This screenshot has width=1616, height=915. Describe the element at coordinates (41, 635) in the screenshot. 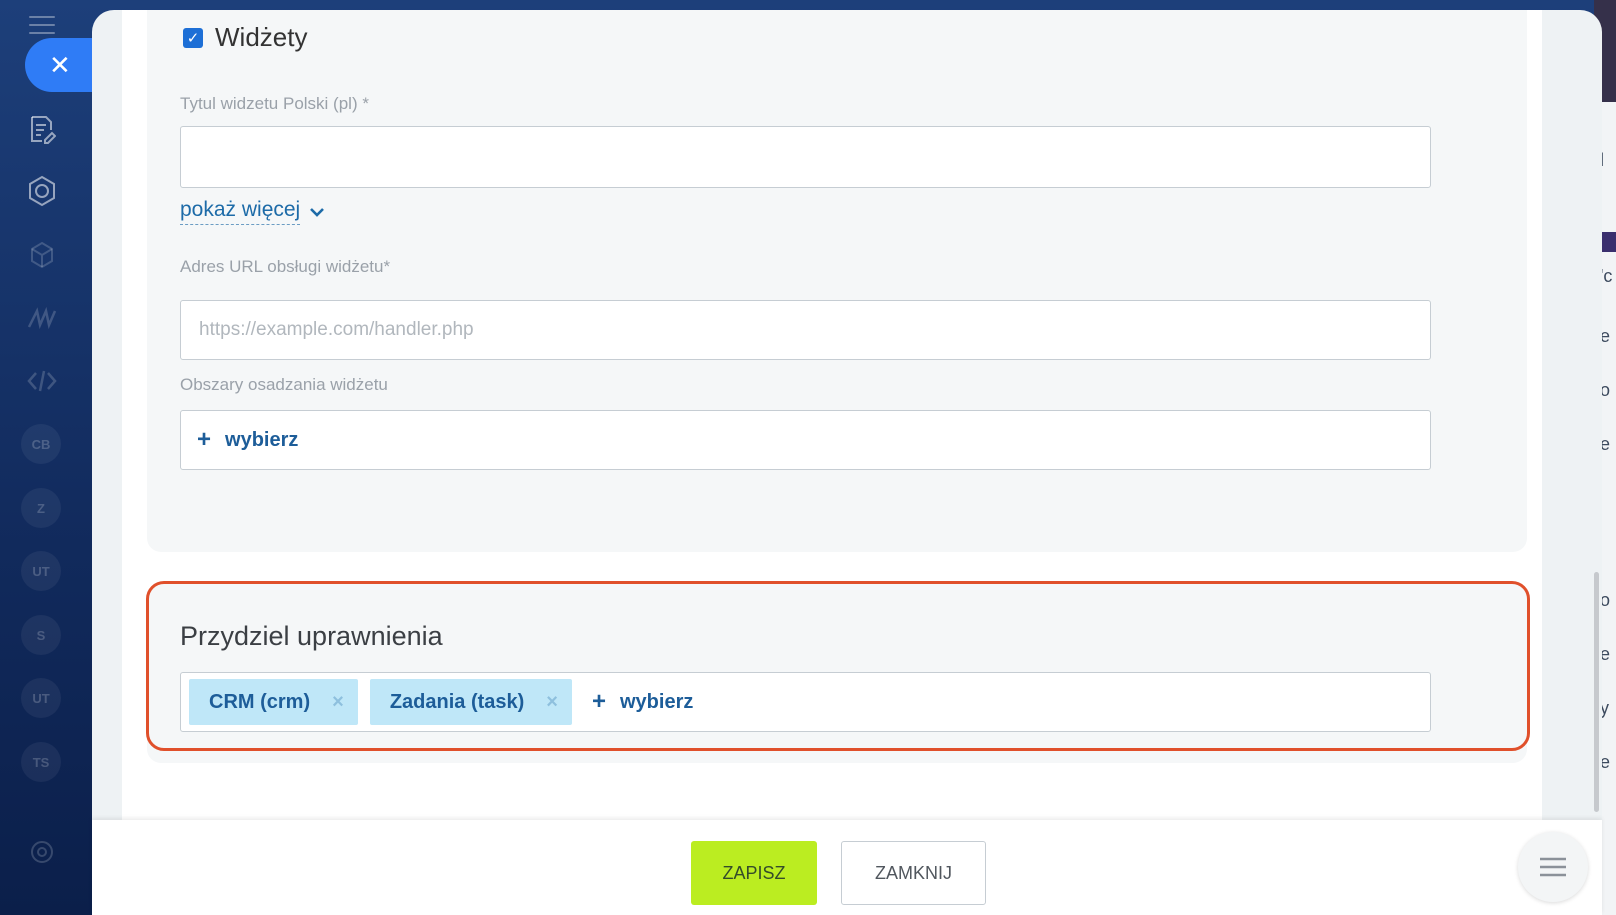

I see `app-bubble-4: S` at that location.